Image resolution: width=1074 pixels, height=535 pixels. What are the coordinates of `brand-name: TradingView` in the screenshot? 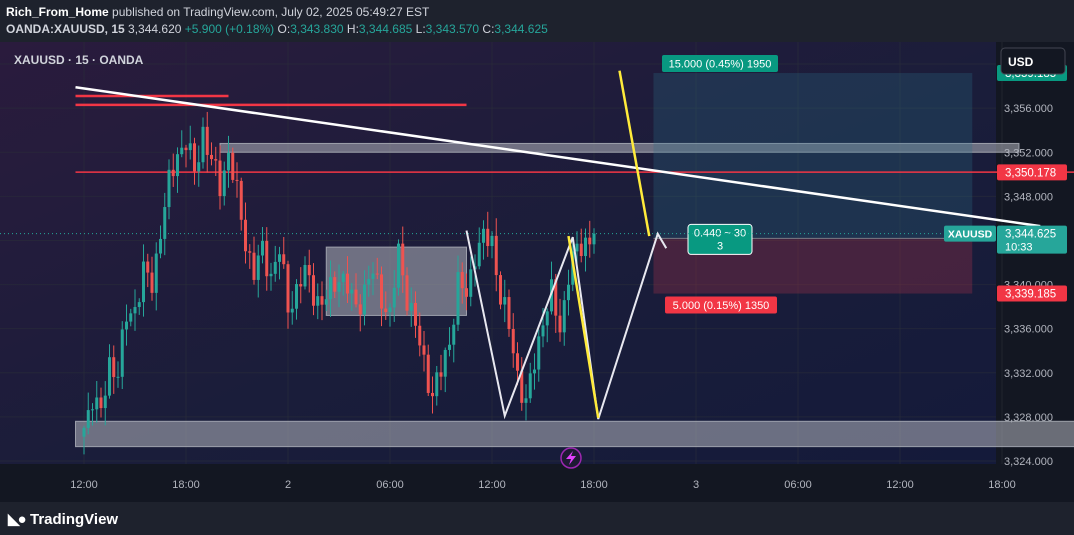 It's located at (74, 519).